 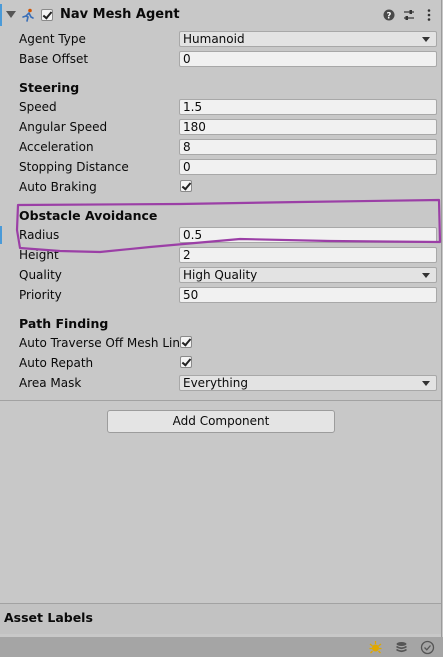 I want to click on component-enabled-checkbox, so click(x=47, y=15).